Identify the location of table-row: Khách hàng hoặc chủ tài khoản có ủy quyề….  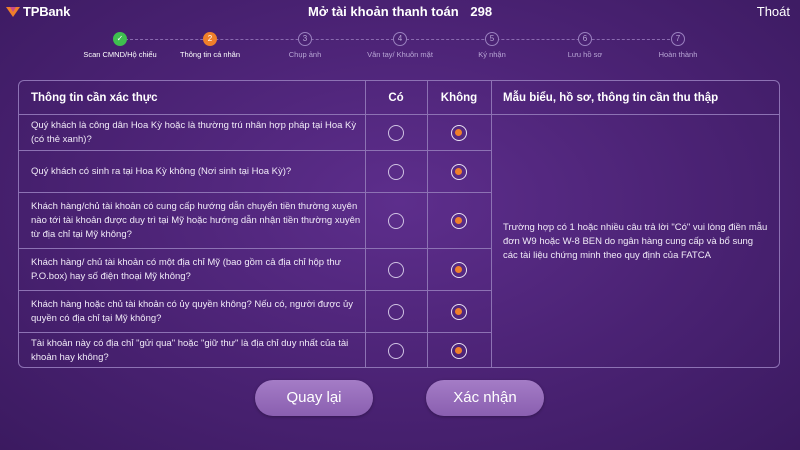
(255, 312).